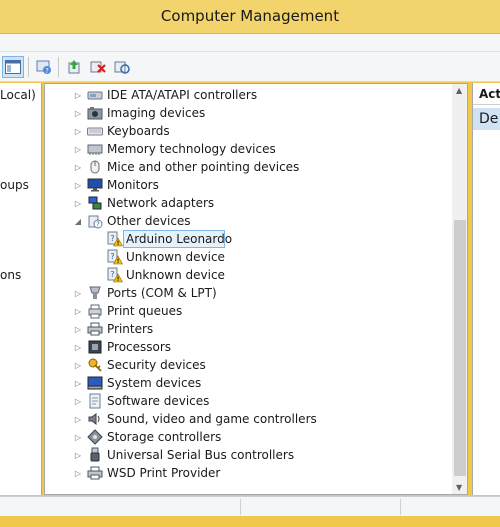 The image size is (500, 527). I want to click on tree-node: ▷ Monitors, so click(247, 185).